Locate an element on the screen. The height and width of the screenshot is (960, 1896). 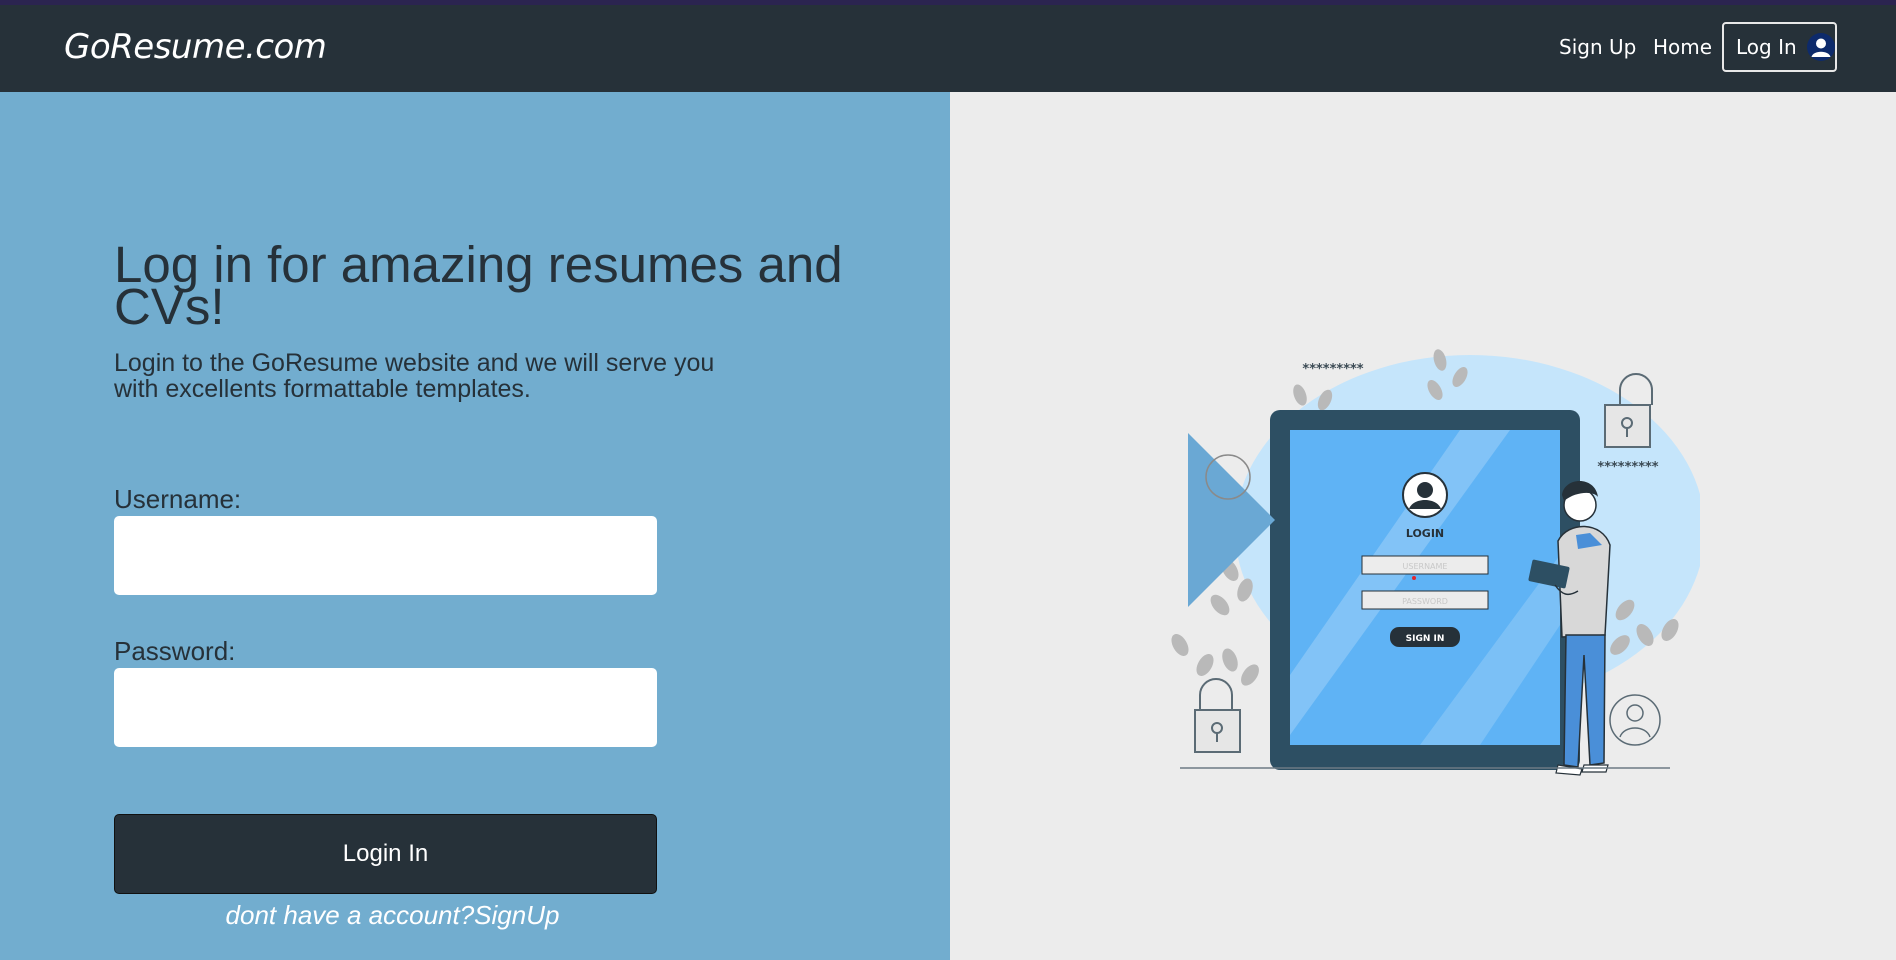
user-avatar-icon is located at coordinates (1820, 47).